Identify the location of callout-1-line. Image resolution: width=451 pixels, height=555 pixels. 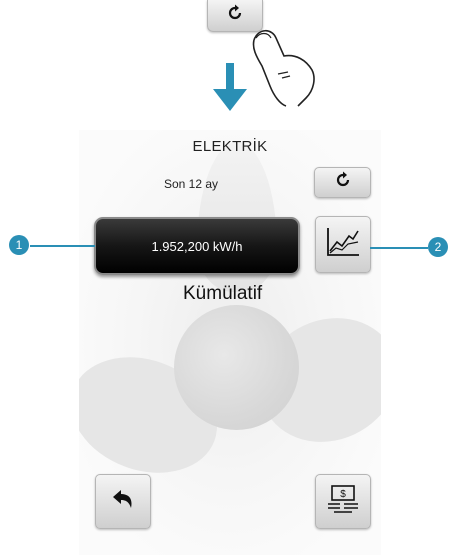
(62, 246).